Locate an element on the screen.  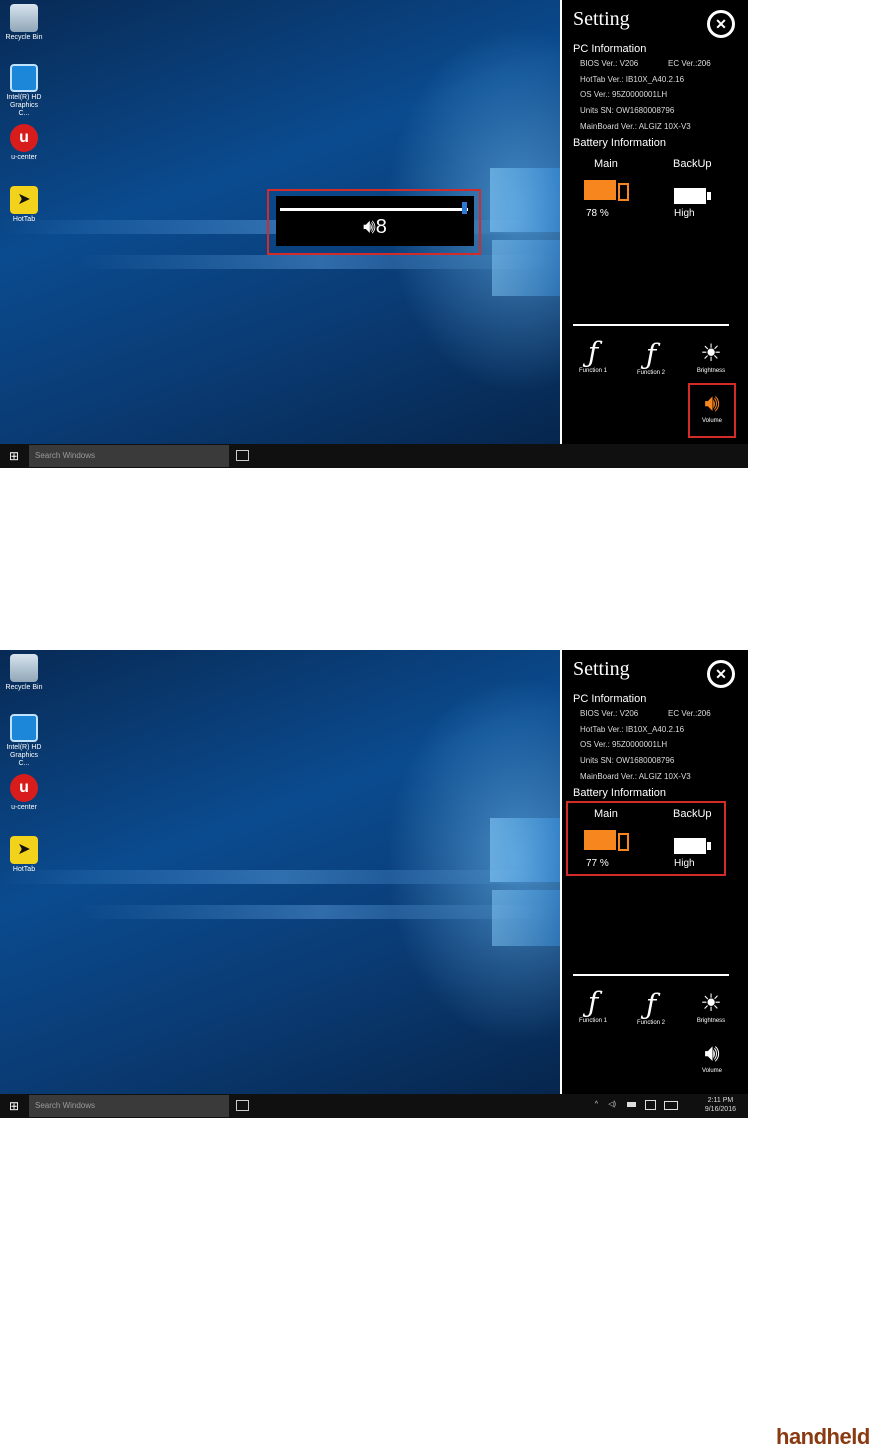
volume-slider-knob is located at coordinates (464, 208).